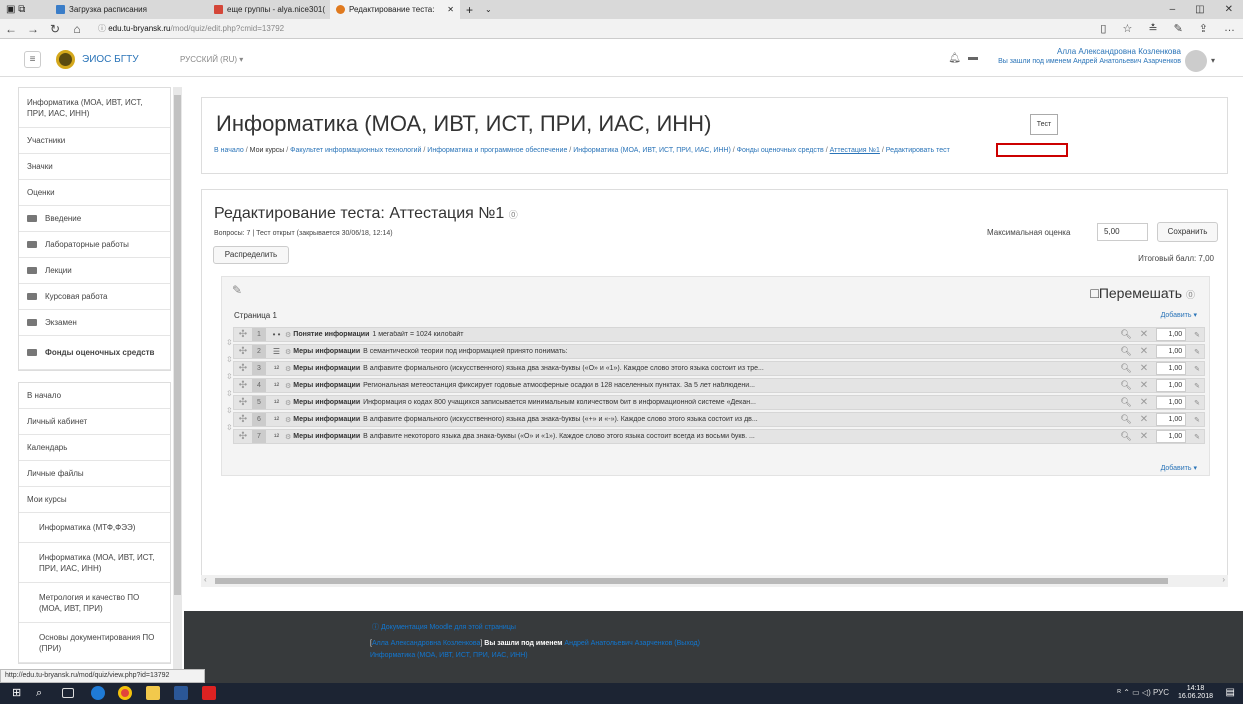 The width and height of the screenshot is (1243, 704). What do you see at coordinates (94, 141) in the screenshot?
I see `sidebar-item-participants: Участники` at bounding box center [94, 141].